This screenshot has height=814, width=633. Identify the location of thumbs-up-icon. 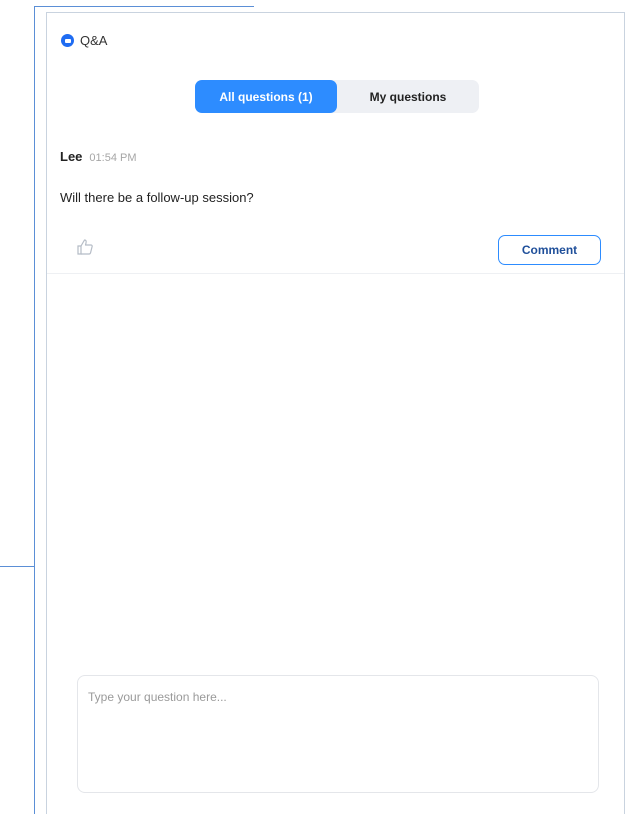
(85, 247).